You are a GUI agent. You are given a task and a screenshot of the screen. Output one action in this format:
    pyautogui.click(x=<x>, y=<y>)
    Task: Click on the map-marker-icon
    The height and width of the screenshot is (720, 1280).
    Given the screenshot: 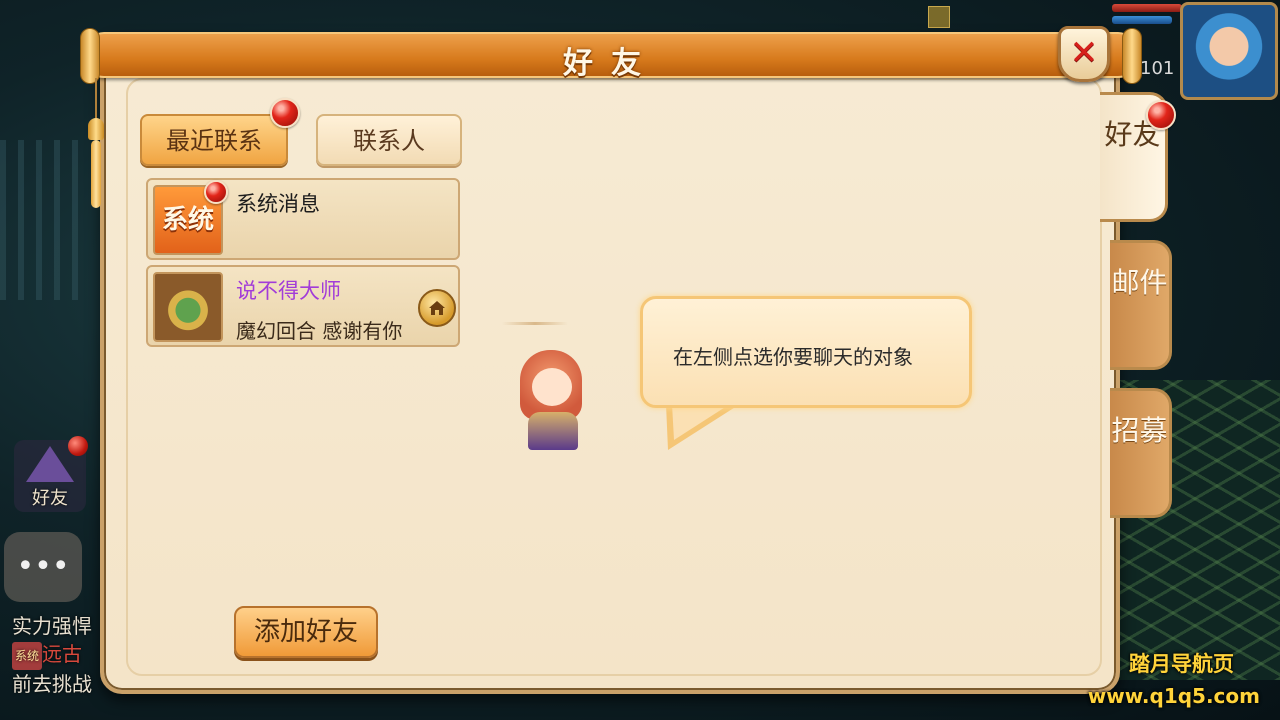 What is the action you would take?
    pyautogui.click(x=939, y=17)
    